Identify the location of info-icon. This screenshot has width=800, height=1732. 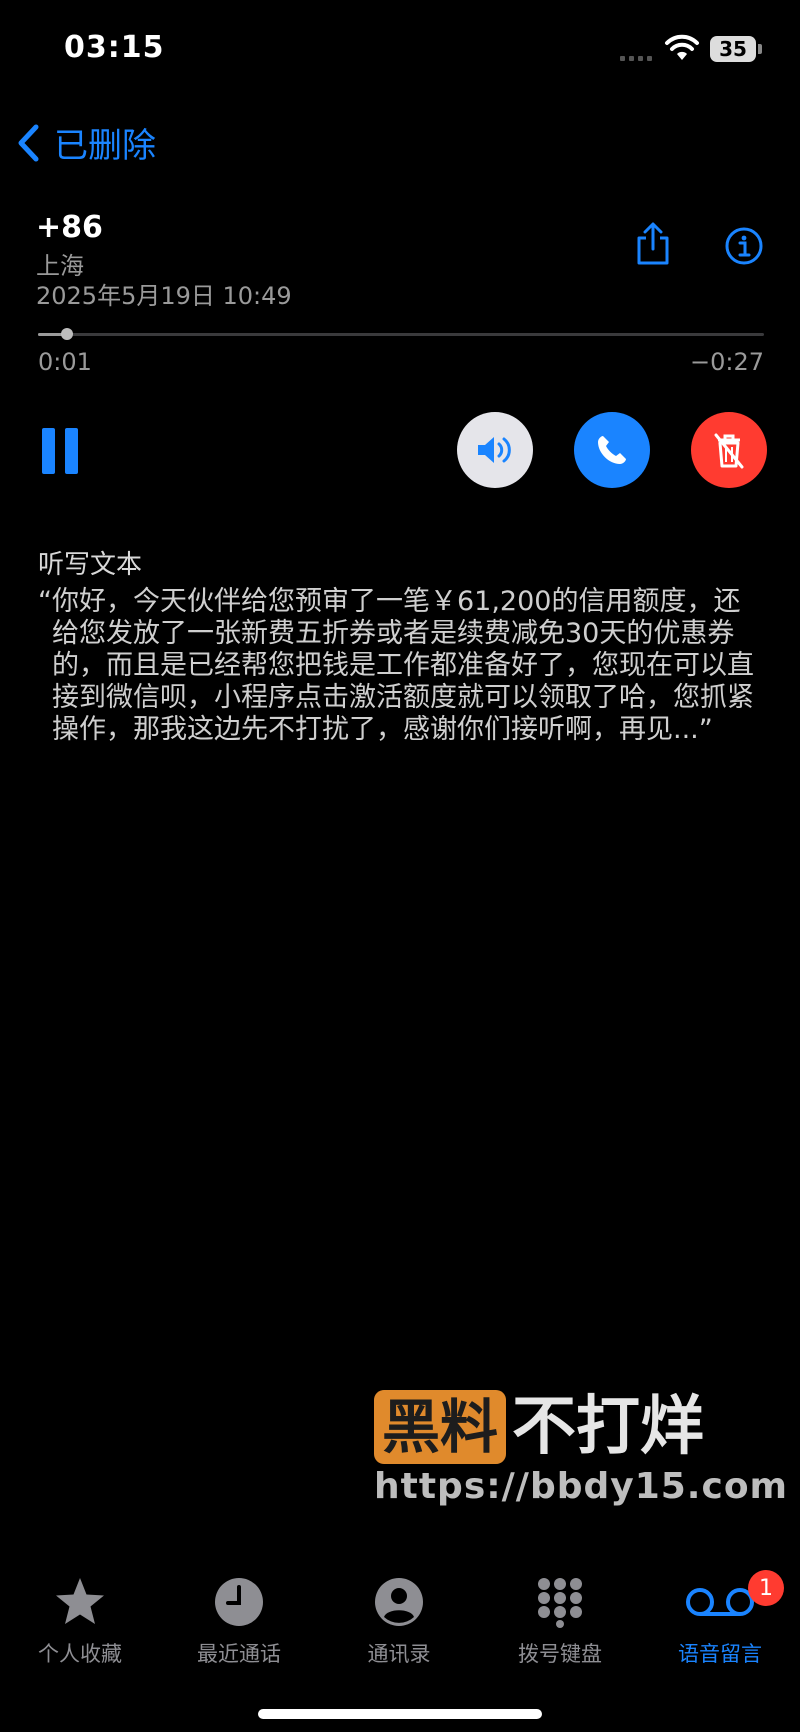
(744, 246).